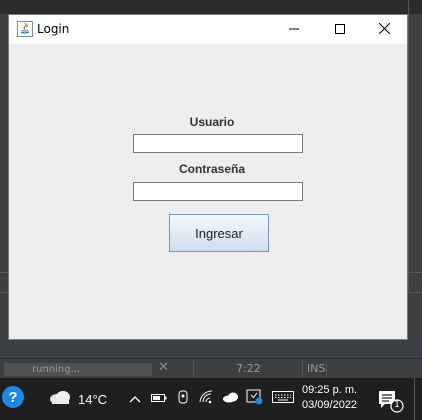  I want to click on security-tray, so click(255, 399).